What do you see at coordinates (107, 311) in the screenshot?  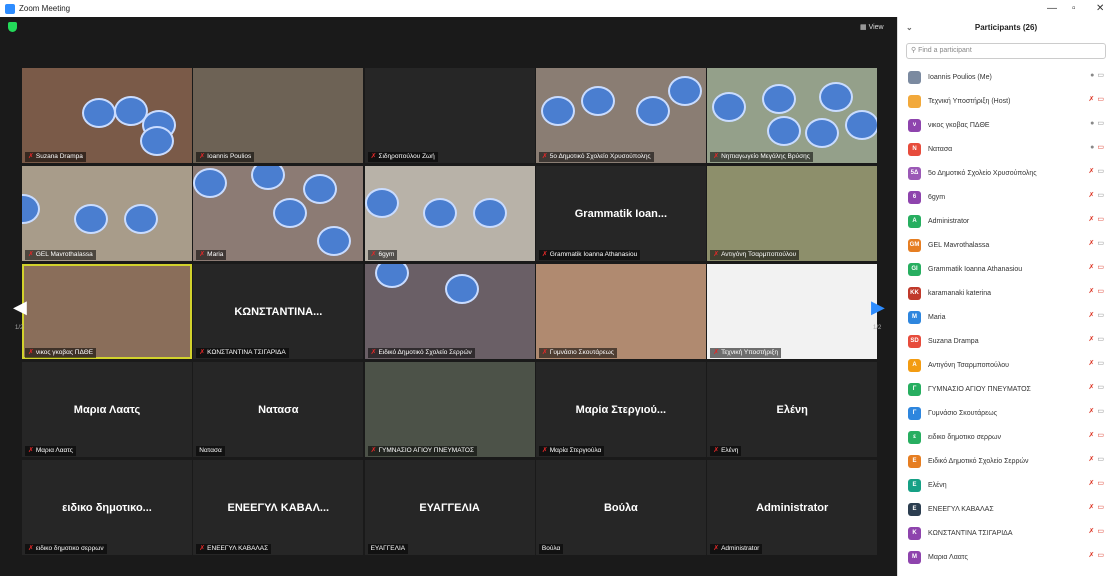 I see `participant-video-tile: ✗ νικος γκοβας ΠΔΘΕ` at bounding box center [107, 311].